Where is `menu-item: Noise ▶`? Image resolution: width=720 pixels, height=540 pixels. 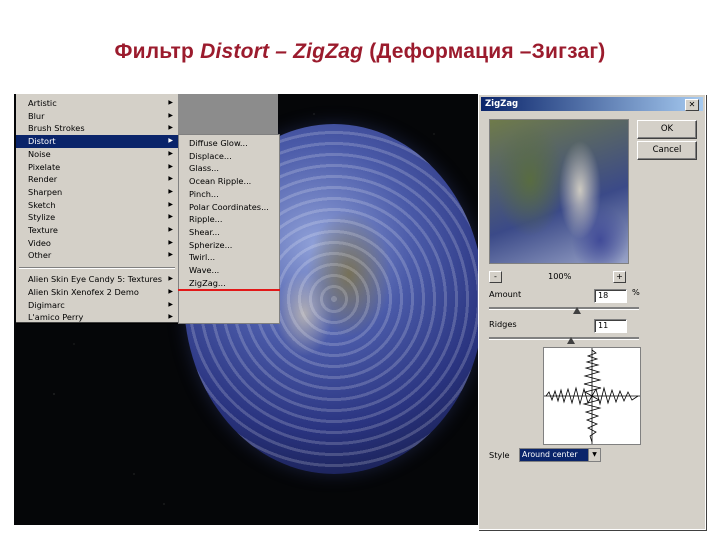 menu-item: Noise ▶ is located at coordinates (97, 154).